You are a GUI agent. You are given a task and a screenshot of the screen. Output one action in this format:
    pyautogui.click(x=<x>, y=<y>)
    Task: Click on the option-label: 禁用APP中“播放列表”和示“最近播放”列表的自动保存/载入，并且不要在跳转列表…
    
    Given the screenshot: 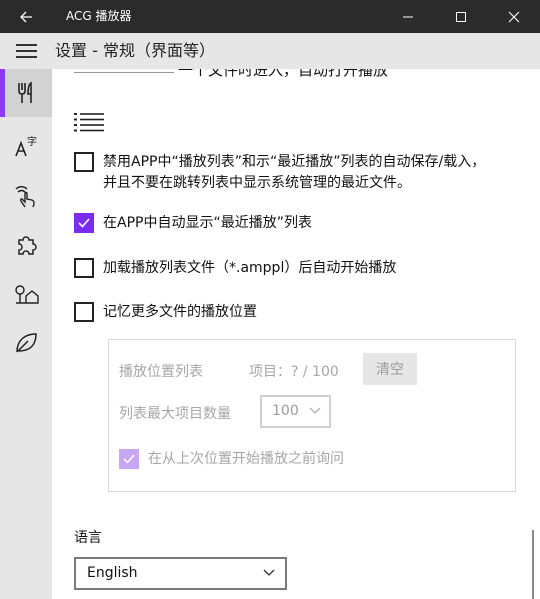 What is the action you would take?
    pyautogui.click(x=294, y=172)
    